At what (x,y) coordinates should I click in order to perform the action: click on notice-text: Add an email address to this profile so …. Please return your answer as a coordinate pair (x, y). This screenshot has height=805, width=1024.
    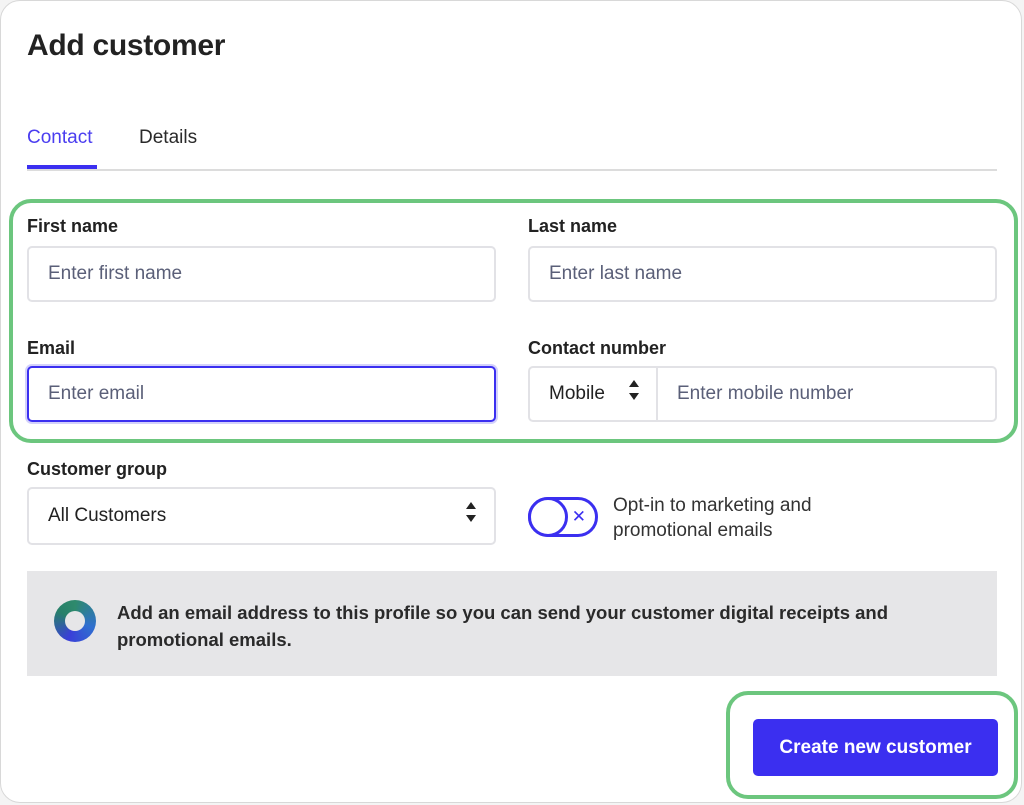
    Looking at the image, I should click on (503, 626).